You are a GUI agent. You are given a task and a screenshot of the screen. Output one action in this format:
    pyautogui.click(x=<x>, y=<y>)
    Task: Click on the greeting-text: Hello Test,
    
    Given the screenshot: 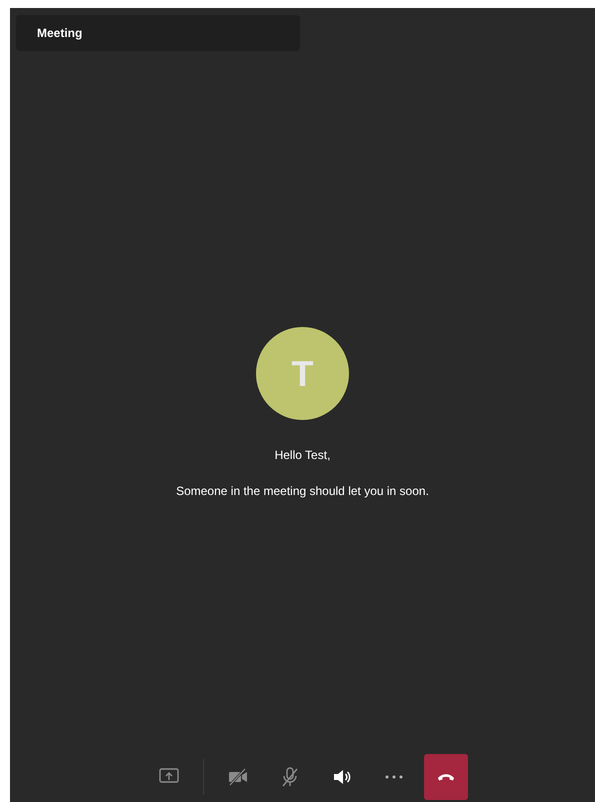 What is the action you would take?
    pyautogui.click(x=302, y=455)
    